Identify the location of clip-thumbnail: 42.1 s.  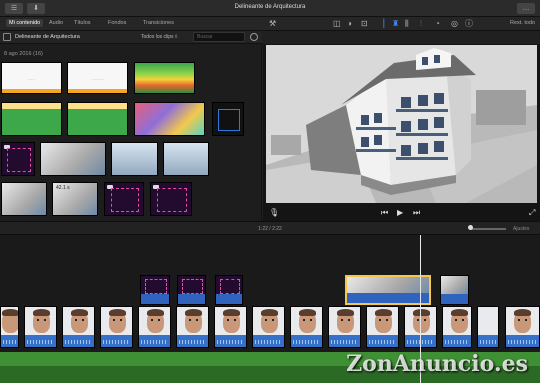
(75, 199).